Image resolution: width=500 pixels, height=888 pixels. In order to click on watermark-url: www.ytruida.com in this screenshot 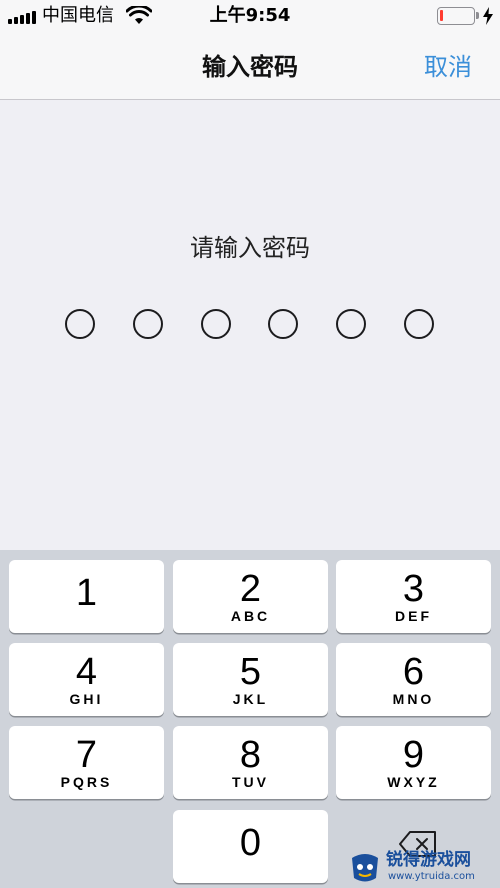, I will do `click(431, 876)`.